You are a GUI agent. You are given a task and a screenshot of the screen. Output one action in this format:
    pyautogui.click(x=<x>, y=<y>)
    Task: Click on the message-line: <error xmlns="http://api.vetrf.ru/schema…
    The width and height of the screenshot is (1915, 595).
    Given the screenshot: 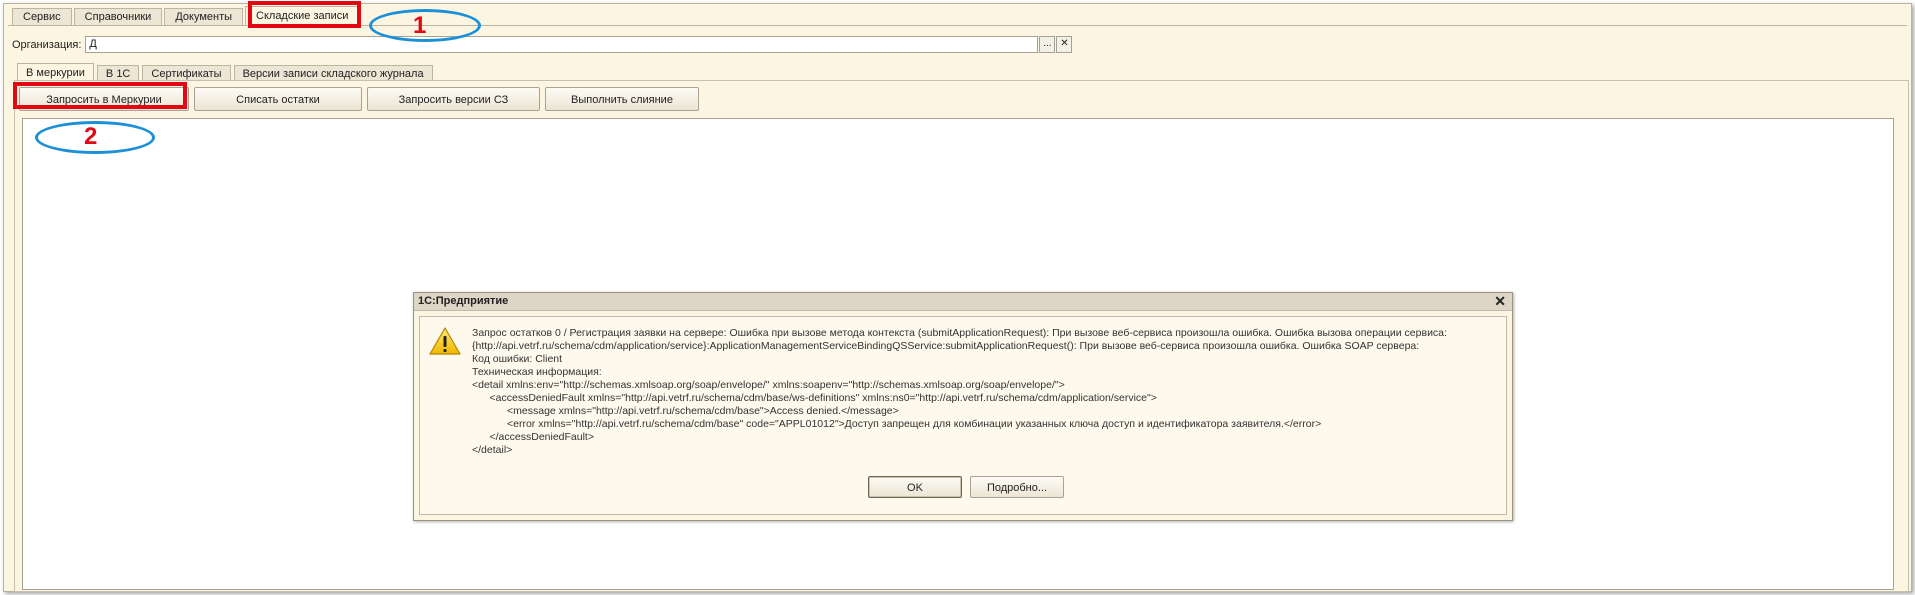 What is the action you would take?
    pyautogui.click(x=897, y=424)
    